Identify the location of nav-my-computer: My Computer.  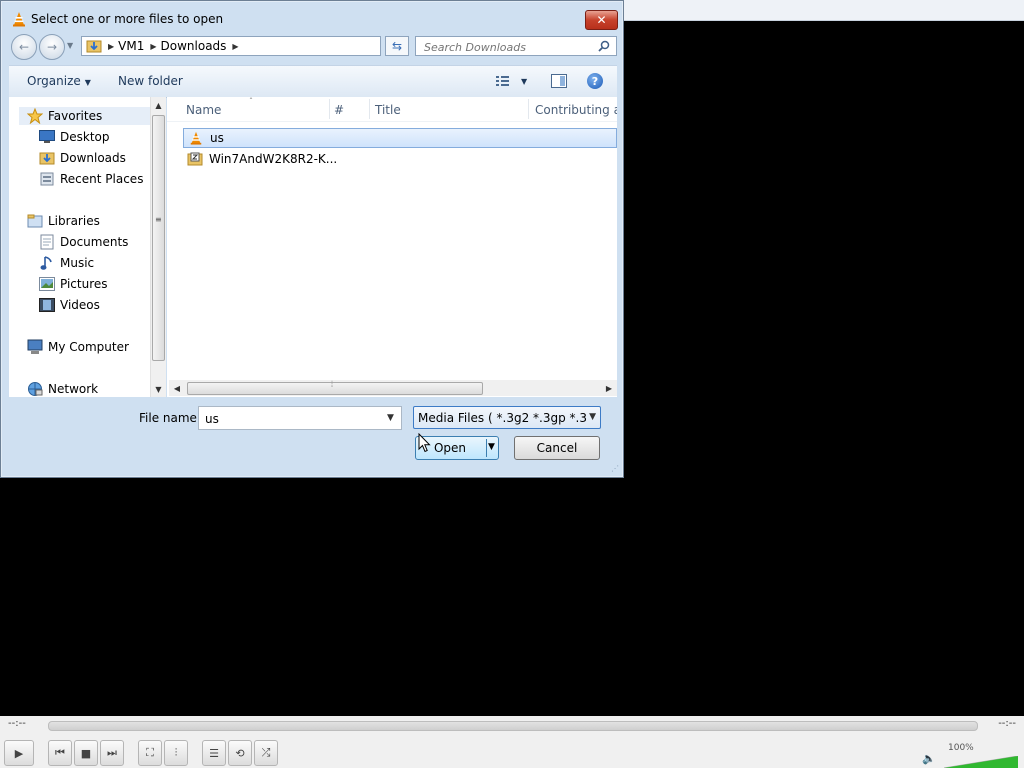
(78, 347).